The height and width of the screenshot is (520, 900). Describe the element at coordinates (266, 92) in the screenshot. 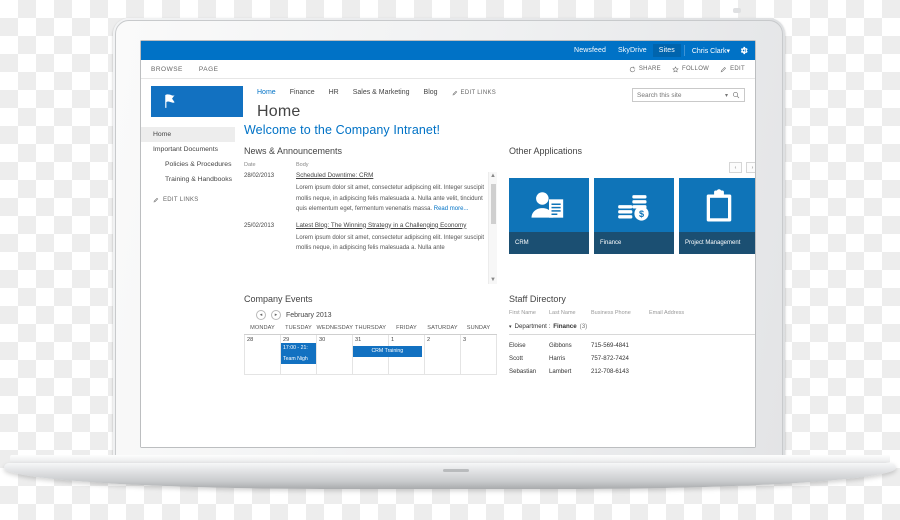

I see `nav-item-home: Home` at that location.